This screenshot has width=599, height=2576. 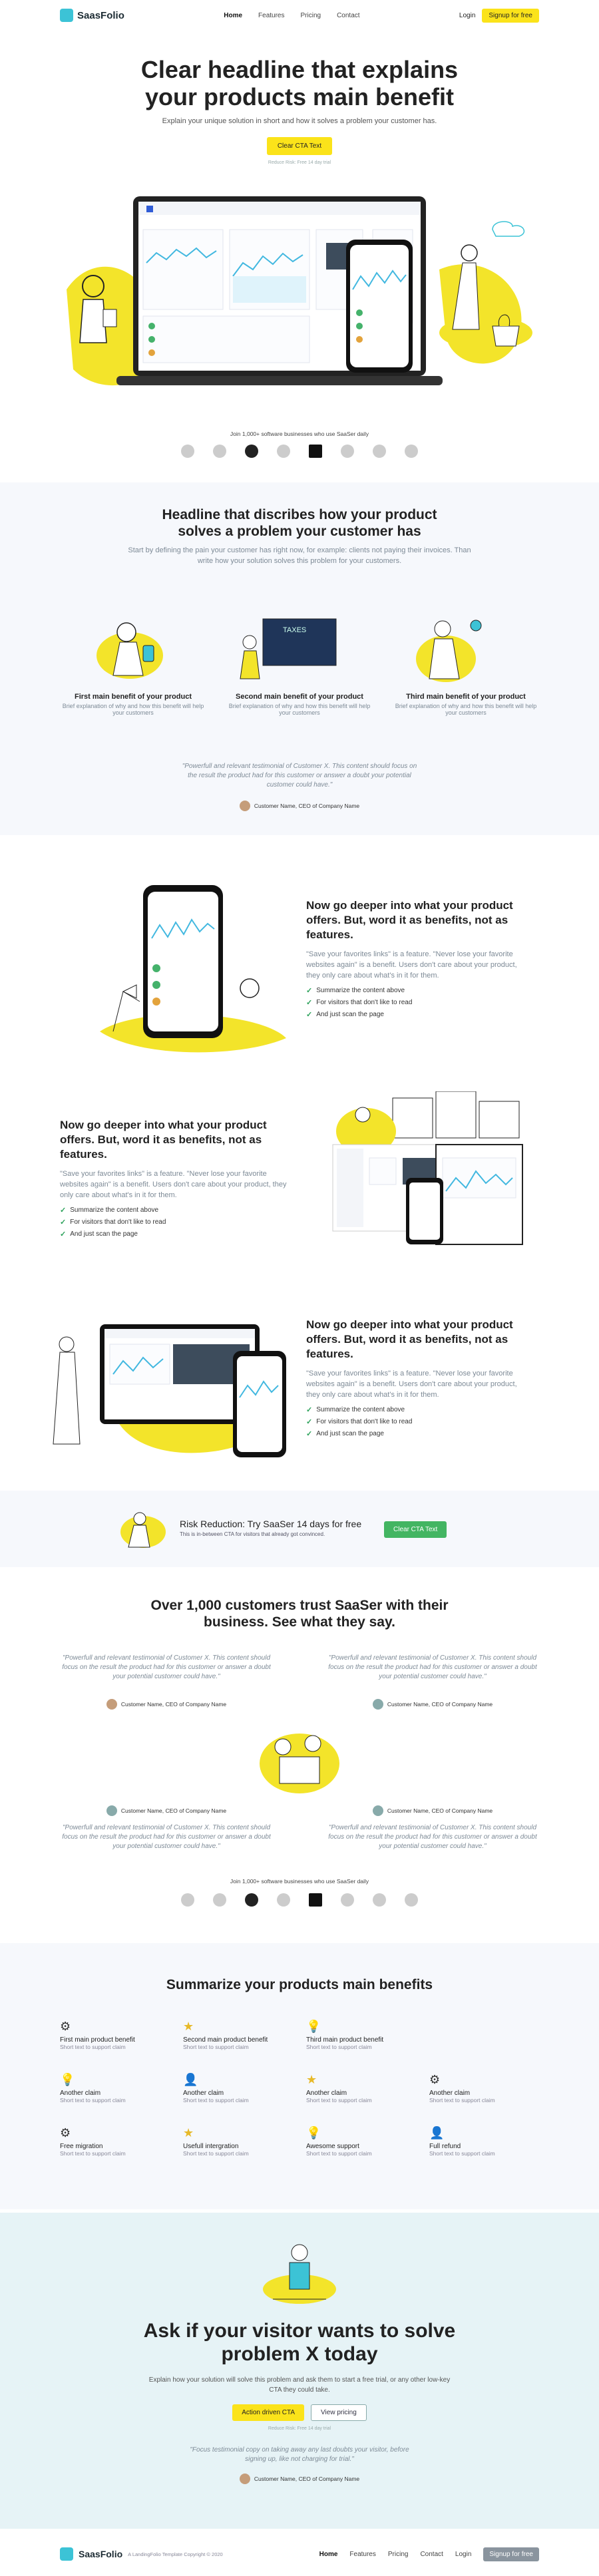 What do you see at coordinates (311, 15) in the screenshot?
I see `nav-link-pricing: Pricing` at bounding box center [311, 15].